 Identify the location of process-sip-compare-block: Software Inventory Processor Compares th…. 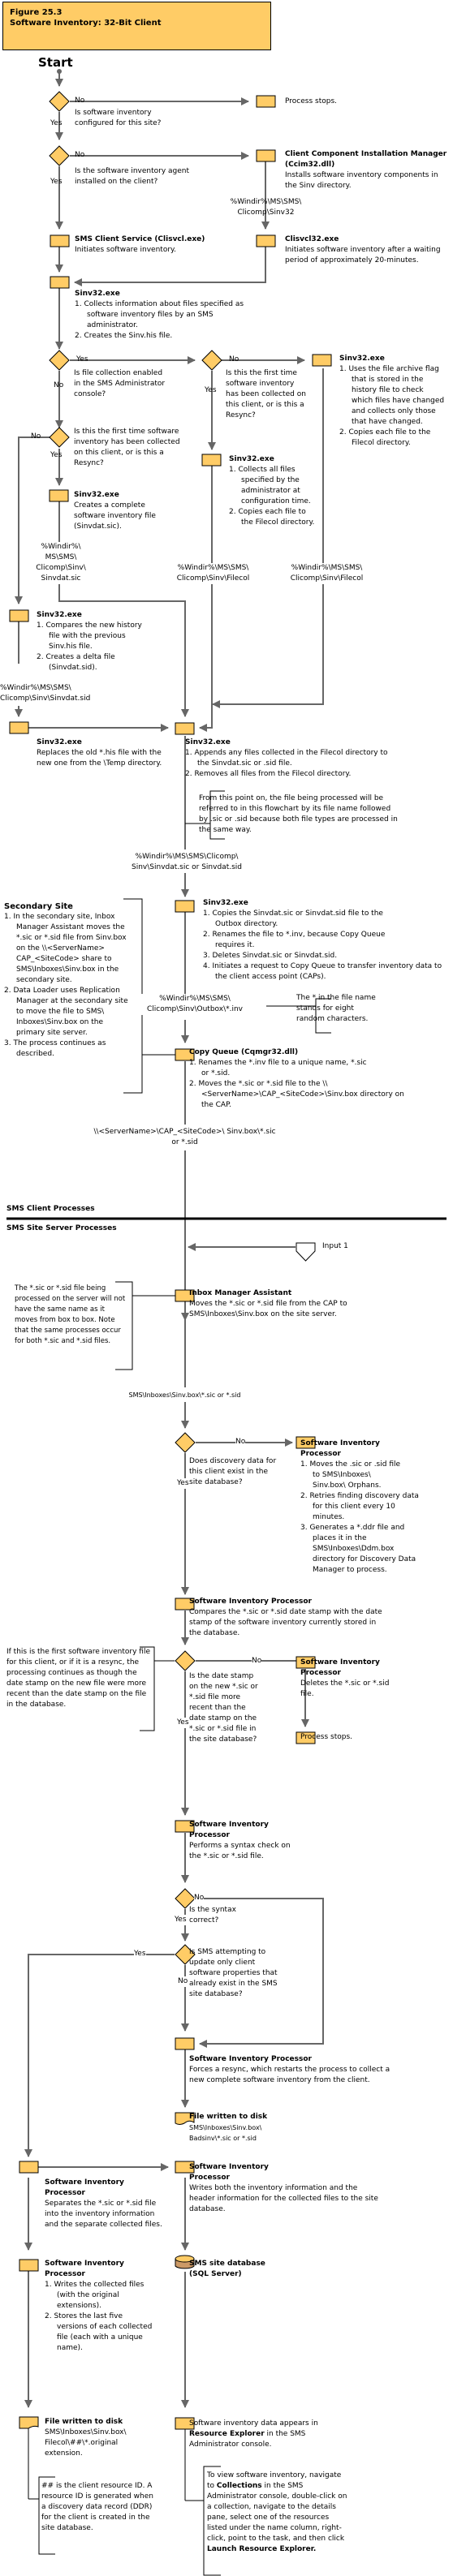
(286, 1618).